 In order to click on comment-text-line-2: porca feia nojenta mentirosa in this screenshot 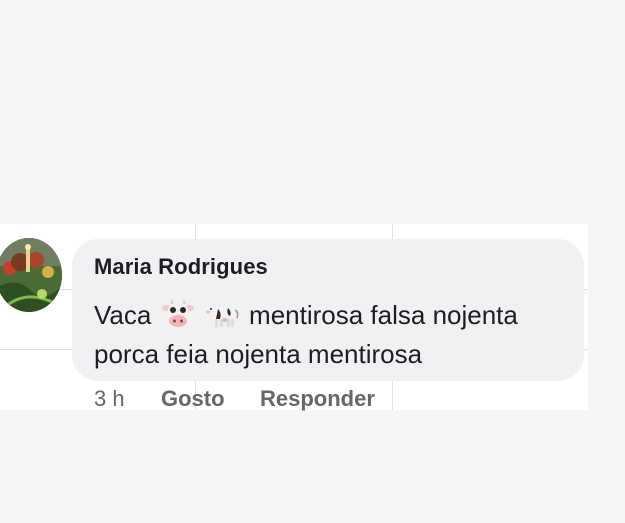, I will do `click(258, 354)`.